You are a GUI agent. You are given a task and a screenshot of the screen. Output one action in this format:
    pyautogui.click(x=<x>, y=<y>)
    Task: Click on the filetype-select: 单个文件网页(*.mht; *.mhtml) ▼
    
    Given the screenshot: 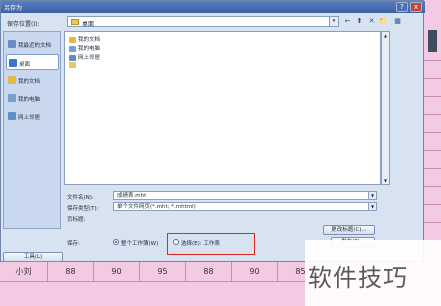 What is the action you would take?
    pyautogui.click(x=245, y=206)
    